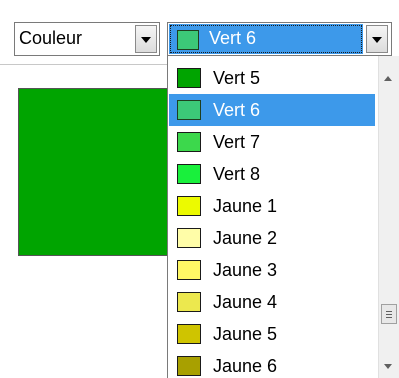 The image size is (399, 378). I want to click on dropdown-option-label: Jaune 6, so click(245, 366).